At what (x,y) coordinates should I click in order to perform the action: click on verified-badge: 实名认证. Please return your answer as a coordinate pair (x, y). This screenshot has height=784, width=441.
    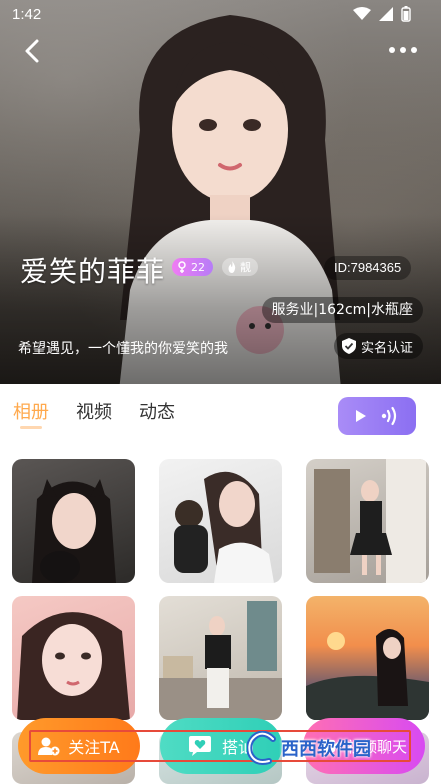
    Looking at the image, I should click on (378, 346).